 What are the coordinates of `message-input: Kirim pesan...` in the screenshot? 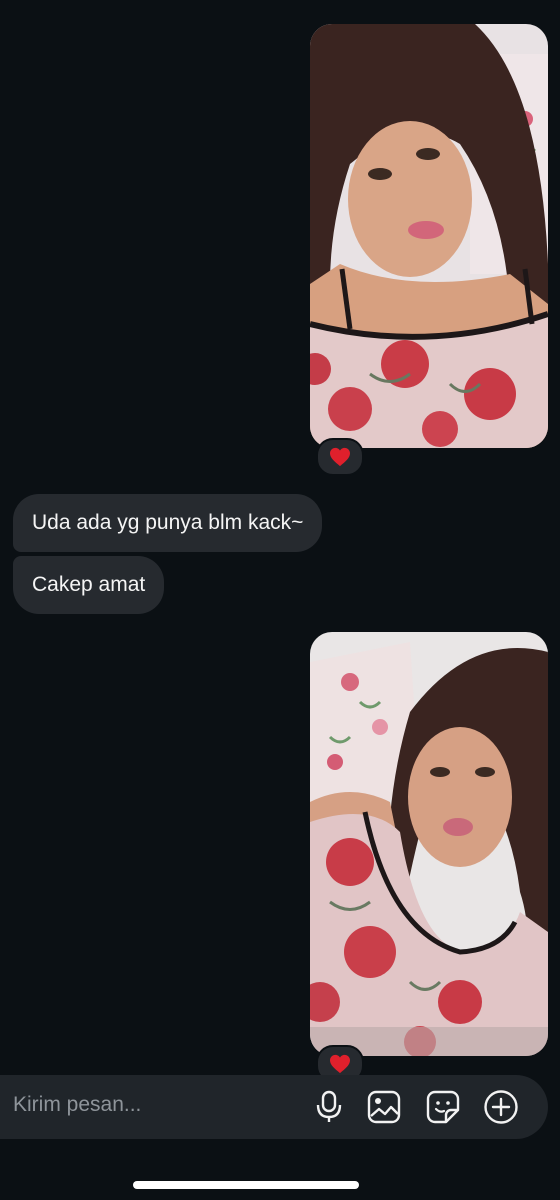 It's located at (77, 1105).